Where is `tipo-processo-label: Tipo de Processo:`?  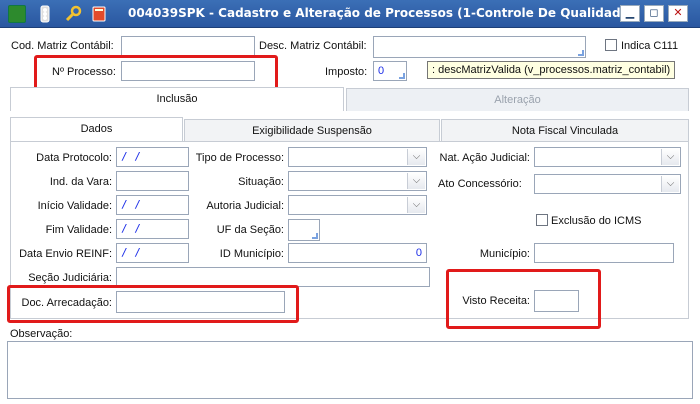 tipo-processo-label: Tipo de Processo: is located at coordinates (239, 158).